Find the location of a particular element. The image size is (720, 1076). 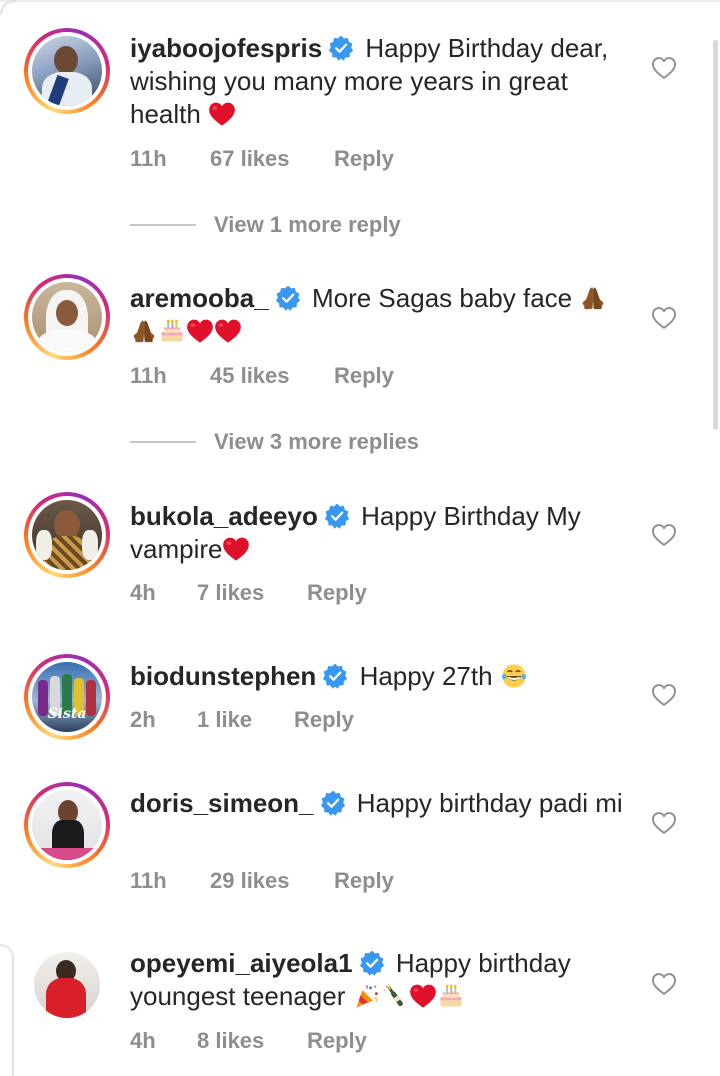

comment-text: bukola_adeeyo Happy Birthday My vampire is located at coordinates (380, 533).